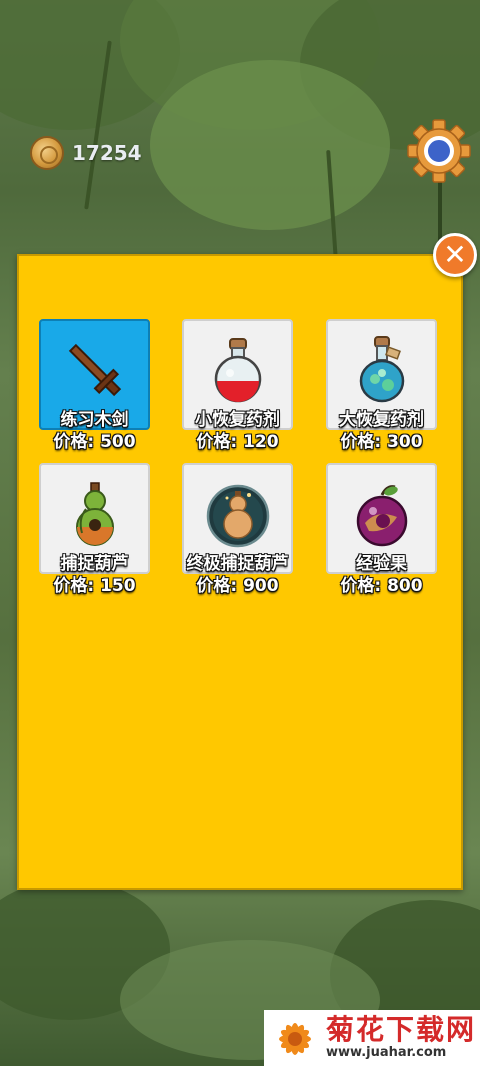  I want to click on site-watermark: 菊花下载网 www.juahar.com, so click(372, 1038).